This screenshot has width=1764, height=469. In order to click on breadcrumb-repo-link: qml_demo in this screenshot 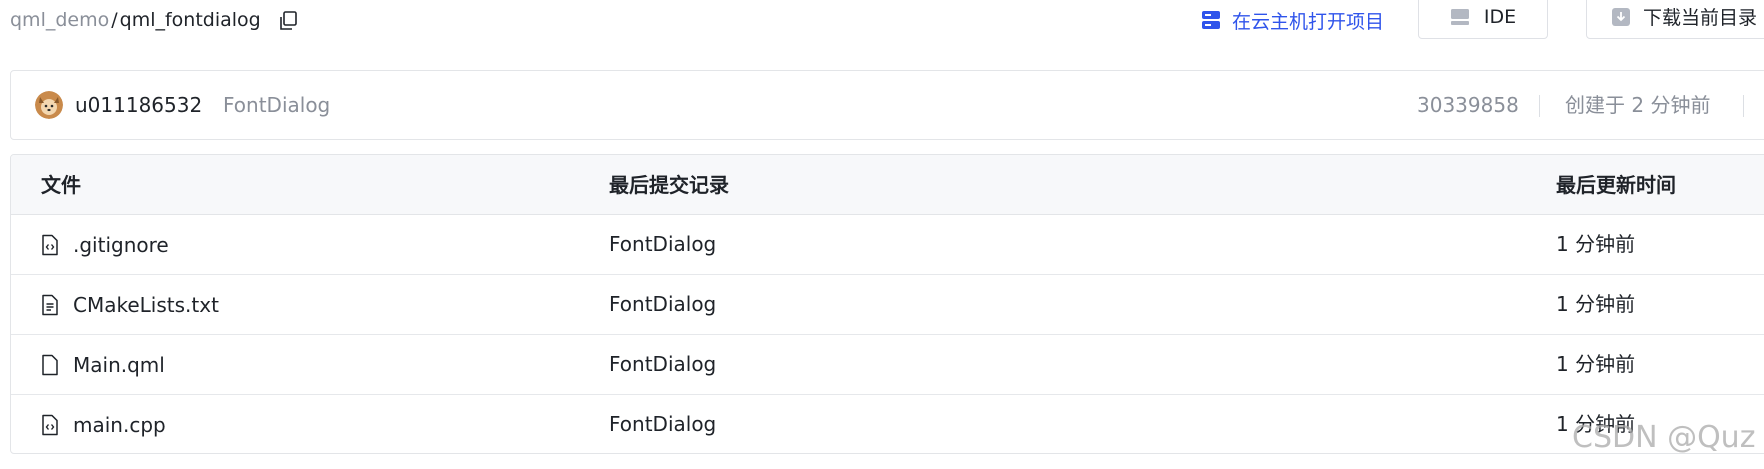, I will do `click(59, 20)`.